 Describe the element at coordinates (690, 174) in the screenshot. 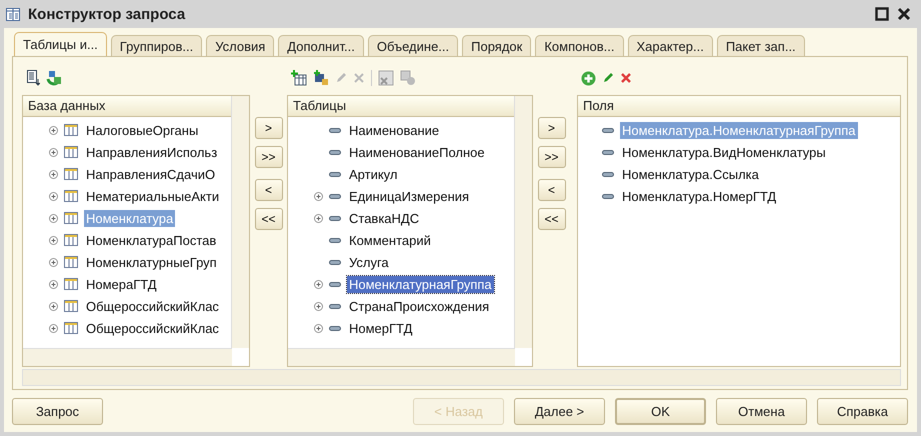

I see `list-item: Номенклатура.Ссылка` at that location.